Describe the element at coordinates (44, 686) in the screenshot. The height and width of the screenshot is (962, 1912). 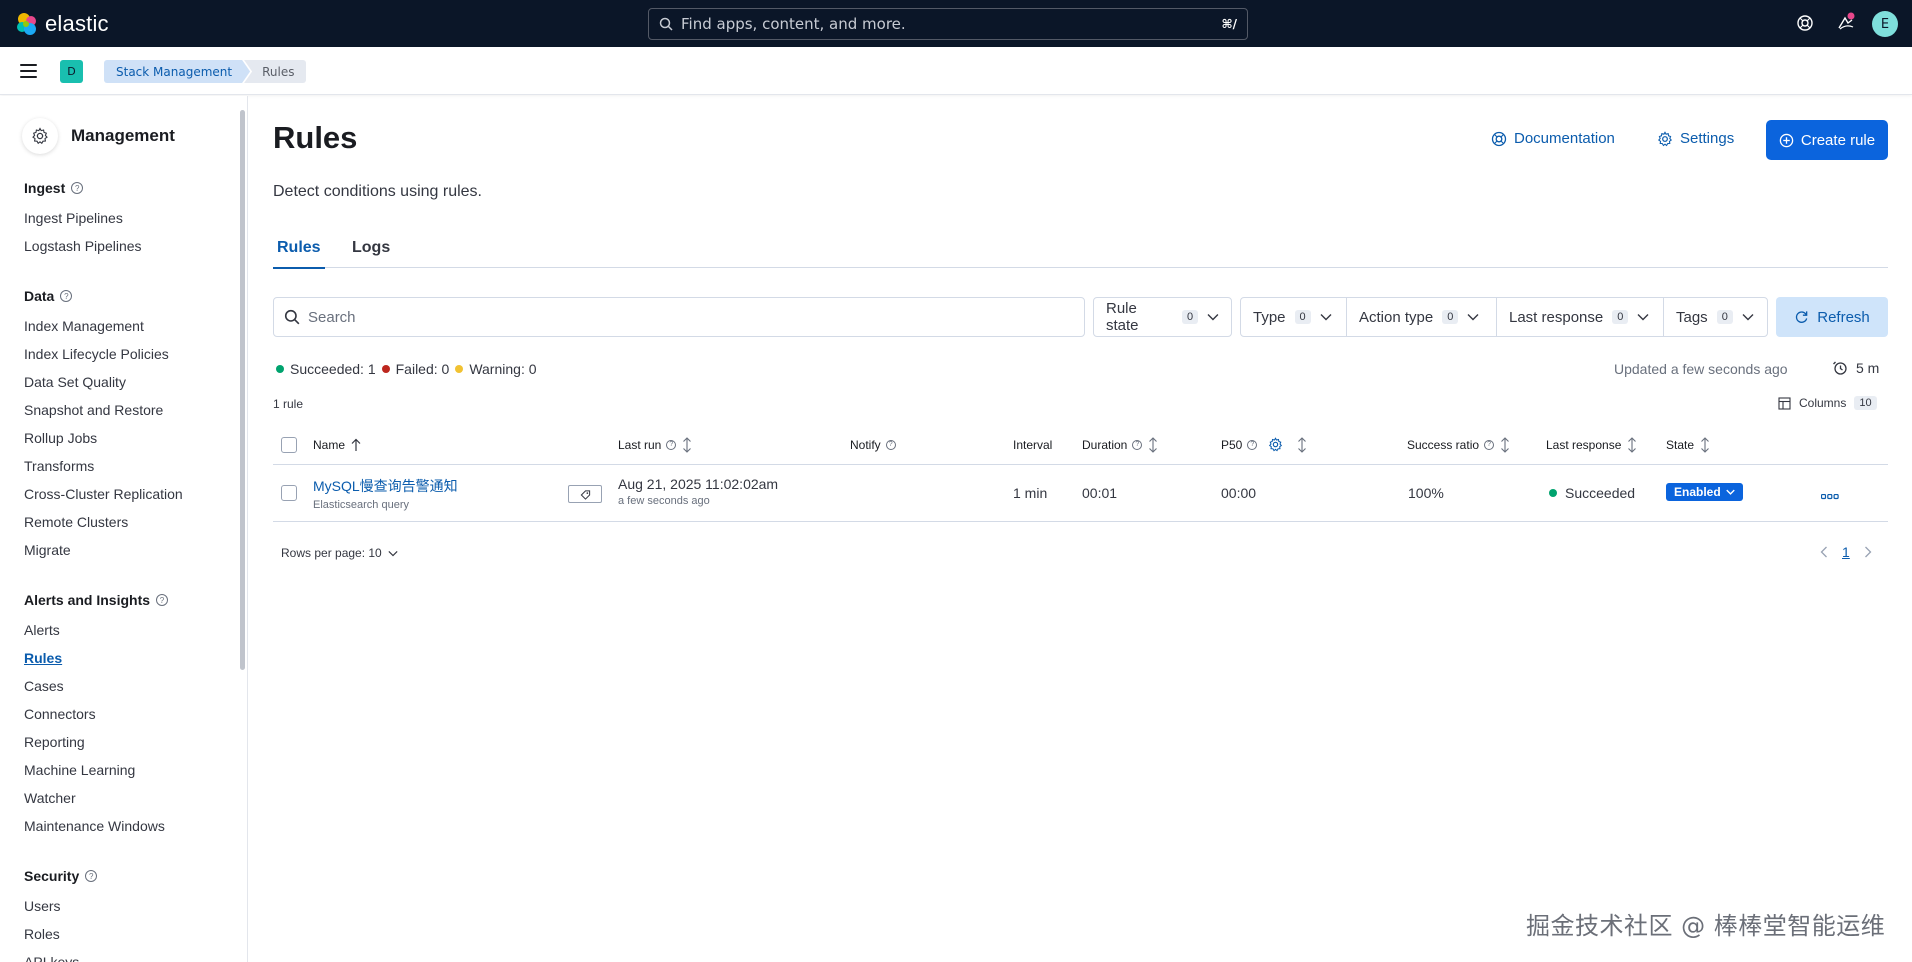
I see `sidebar-item-cases: Cases` at that location.